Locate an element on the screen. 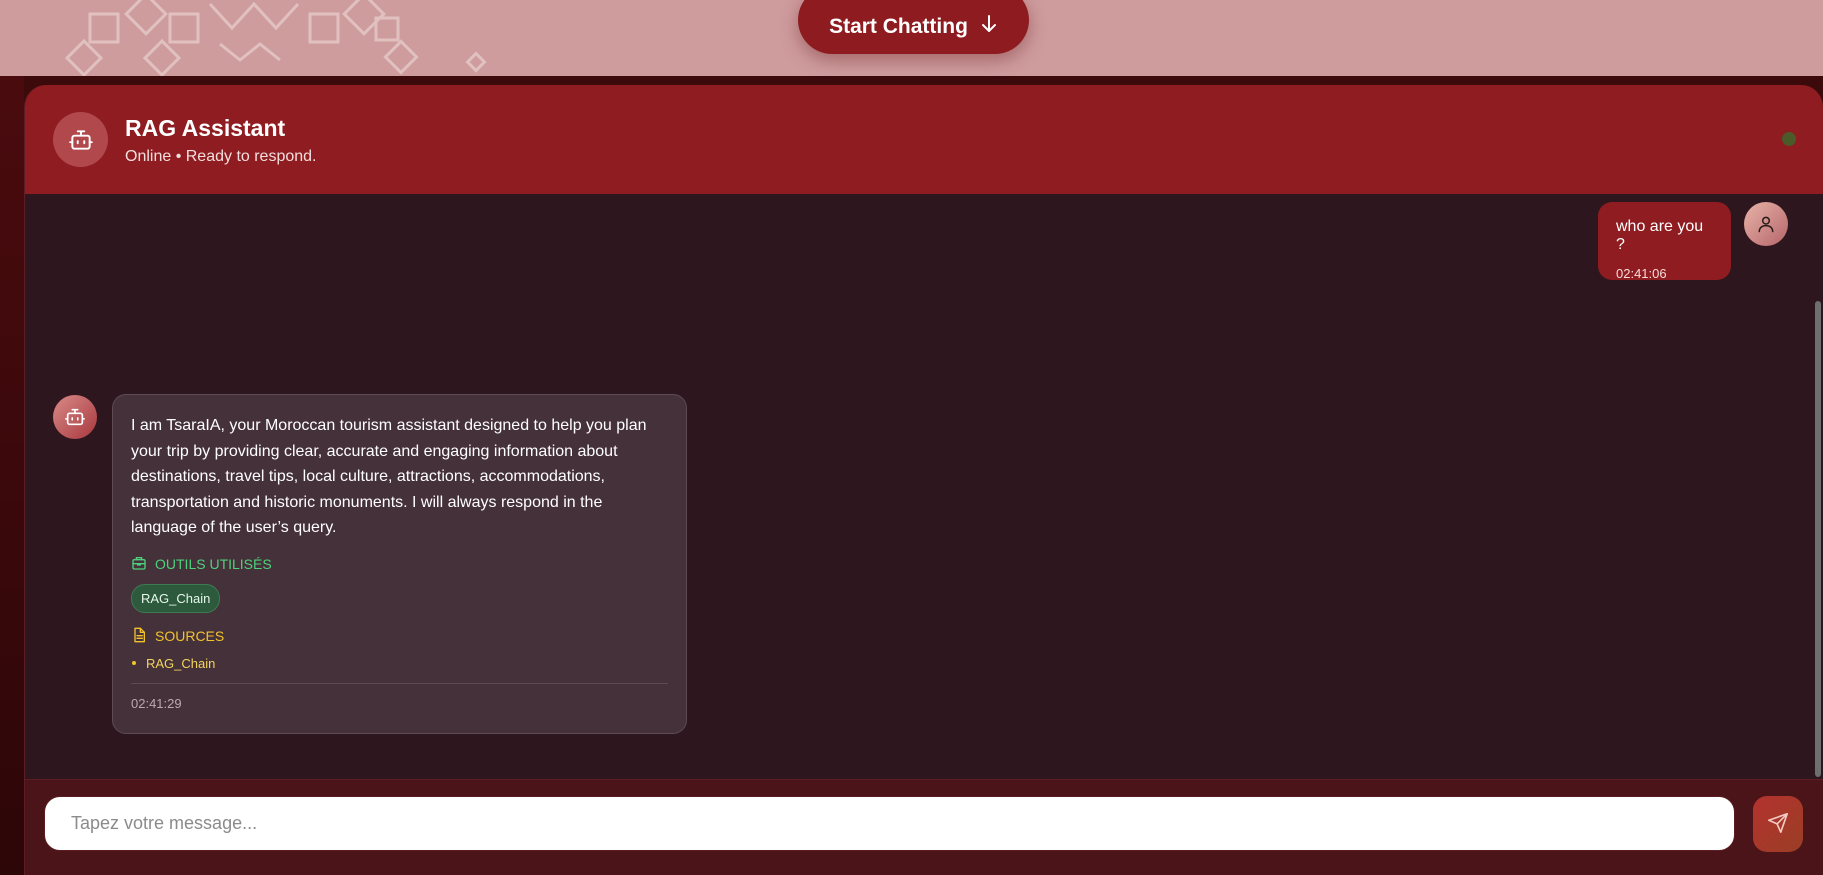 The image size is (1823, 875). user-message-text: who are you ? is located at coordinates (1660, 235).